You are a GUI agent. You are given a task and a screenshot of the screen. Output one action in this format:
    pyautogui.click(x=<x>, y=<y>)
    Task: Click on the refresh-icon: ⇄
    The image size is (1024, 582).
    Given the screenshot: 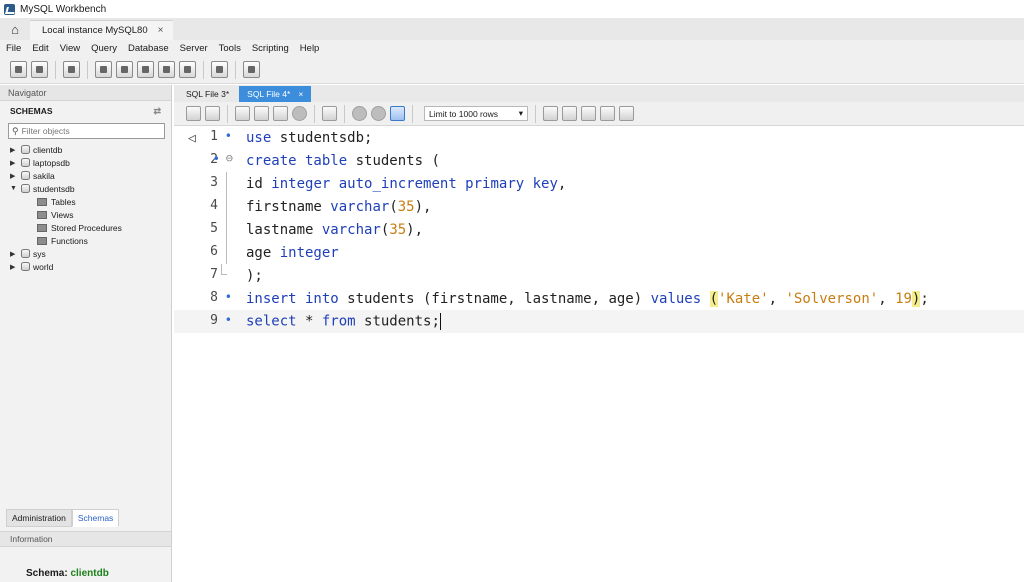 What is the action you would take?
    pyautogui.click(x=157, y=111)
    